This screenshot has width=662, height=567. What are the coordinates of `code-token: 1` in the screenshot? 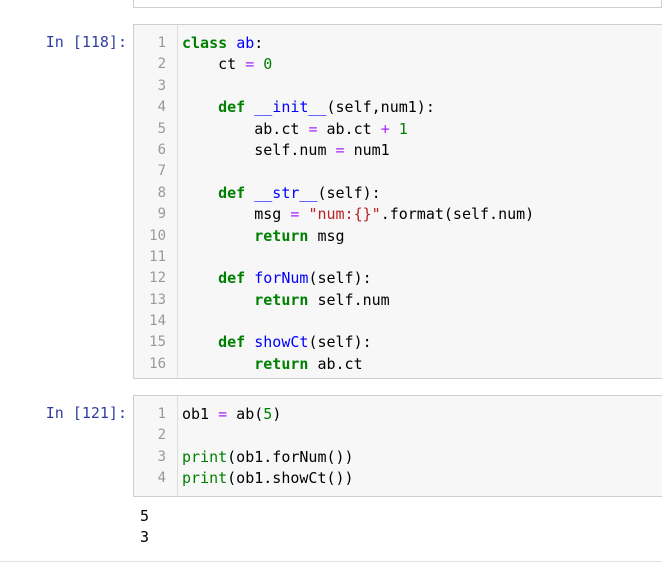 It's located at (403, 128).